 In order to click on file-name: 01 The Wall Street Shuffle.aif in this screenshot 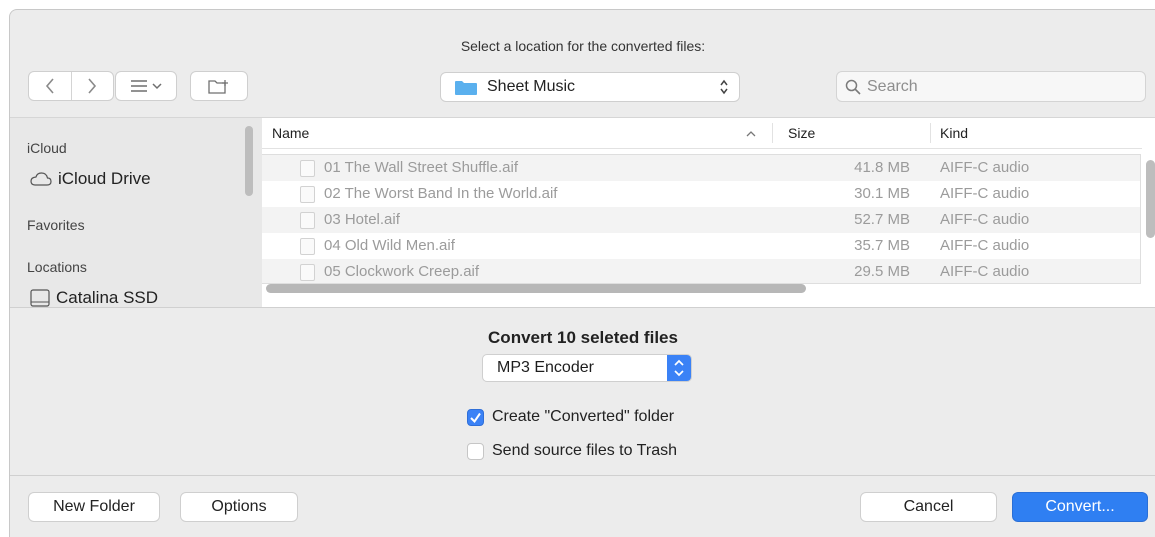, I will do `click(421, 167)`.